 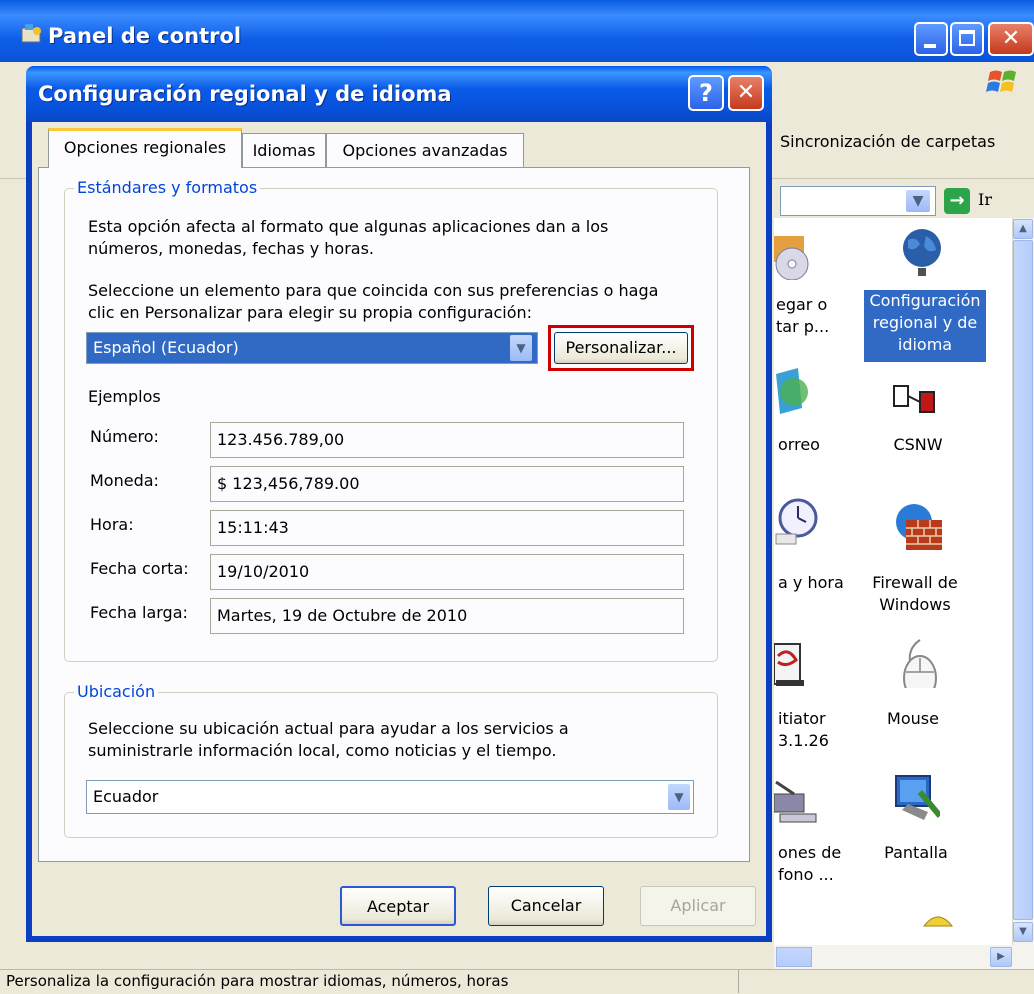 What do you see at coordinates (166, 347) in the screenshot?
I see `locale-select-value: Español (Ecuador)` at bounding box center [166, 347].